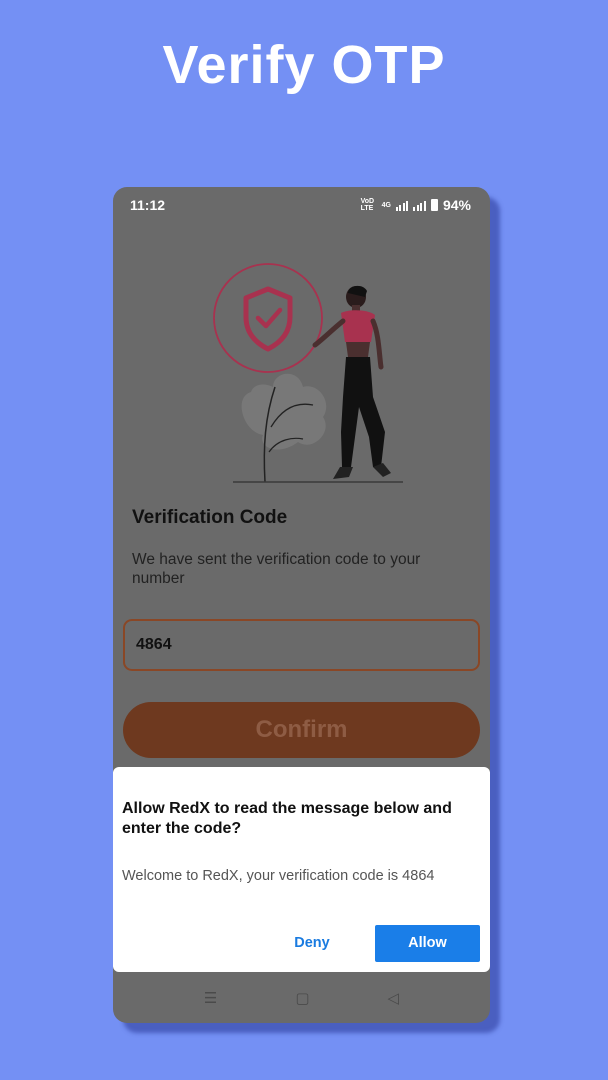  I want to click on home-icon: ▢, so click(302, 998).